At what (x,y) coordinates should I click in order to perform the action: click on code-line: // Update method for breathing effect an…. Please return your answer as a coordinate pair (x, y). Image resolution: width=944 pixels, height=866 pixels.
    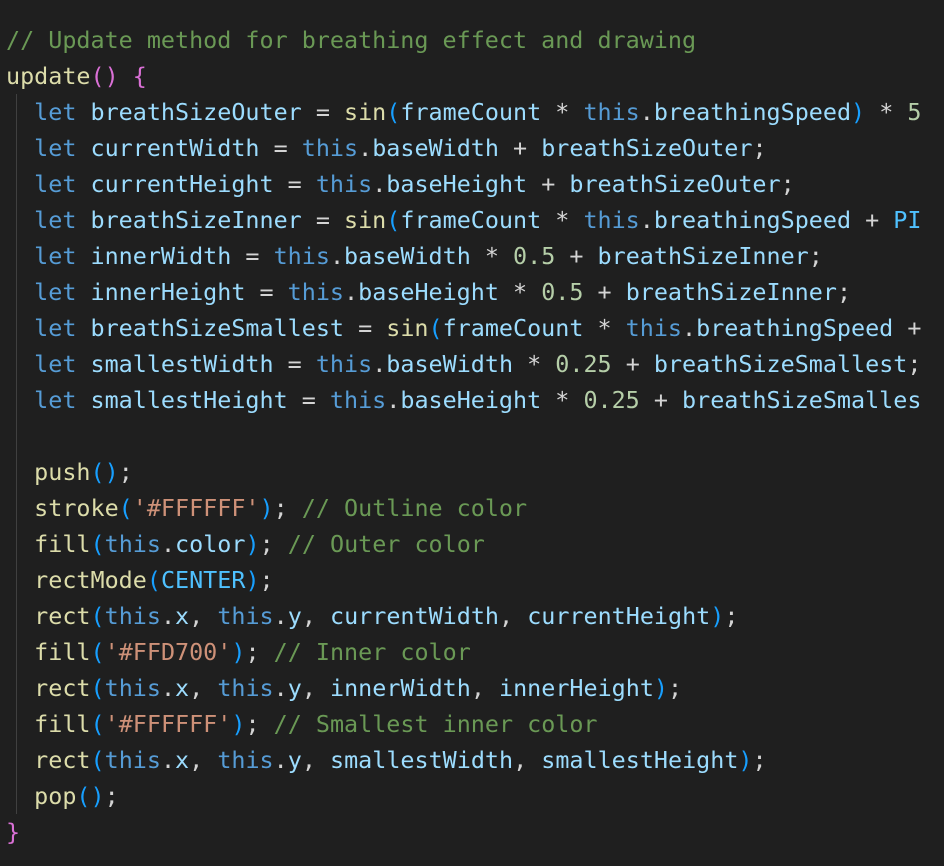
    Looking at the image, I should click on (351, 40).